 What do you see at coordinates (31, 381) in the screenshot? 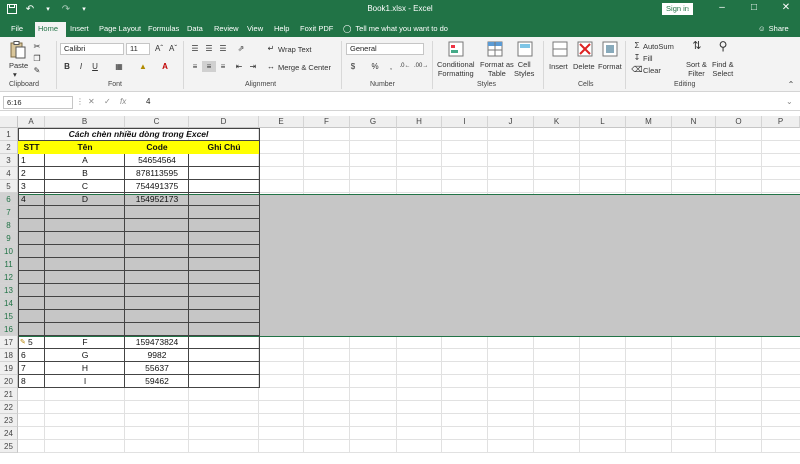
I see `data-cell: 8` at bounding box center [31, 381].